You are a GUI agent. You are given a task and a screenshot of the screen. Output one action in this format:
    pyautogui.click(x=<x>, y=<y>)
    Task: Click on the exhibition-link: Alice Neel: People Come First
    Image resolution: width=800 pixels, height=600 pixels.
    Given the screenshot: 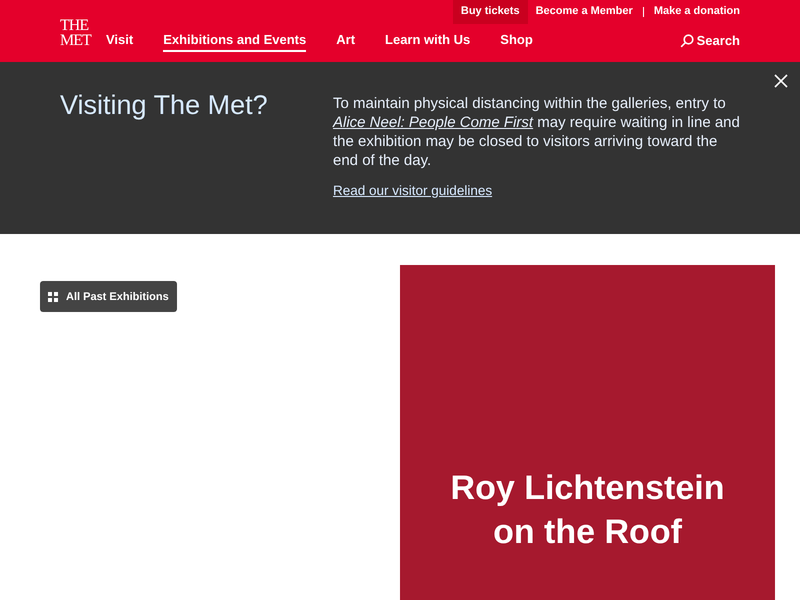 What is the action you would take?
    pyautogui.click(x=433, y=122)
    